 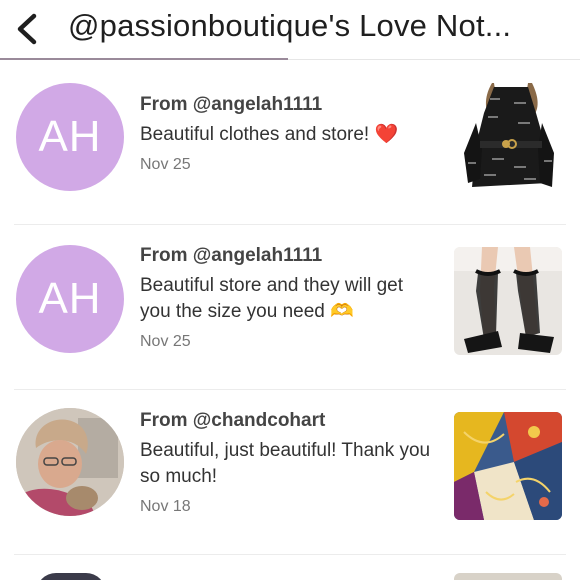 What do you see at coordinates (288, 421) in the screenshot?
I see `note-author: From @chandcohart` at bounding box center [288, 421].